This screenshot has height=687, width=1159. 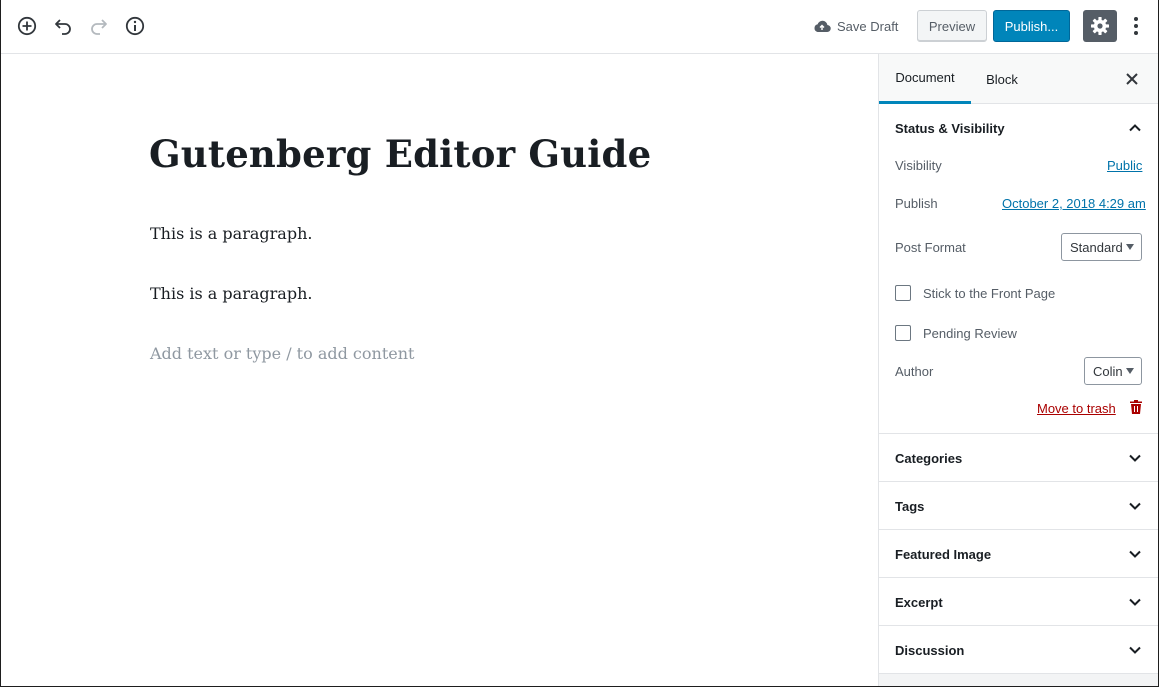 I want to click on post-title: Gutenberg Editor Guide, so click(x=400, y=154).